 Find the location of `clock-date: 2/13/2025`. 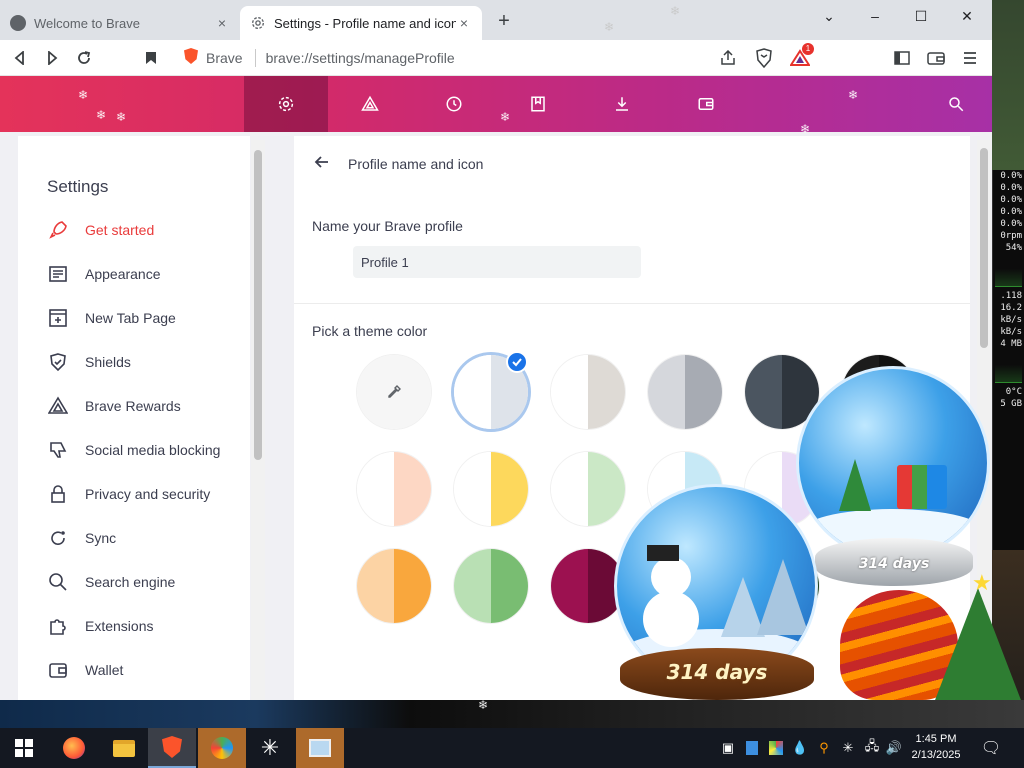

clock-date: 2/13/2025 is located at coordinates (936, 755).